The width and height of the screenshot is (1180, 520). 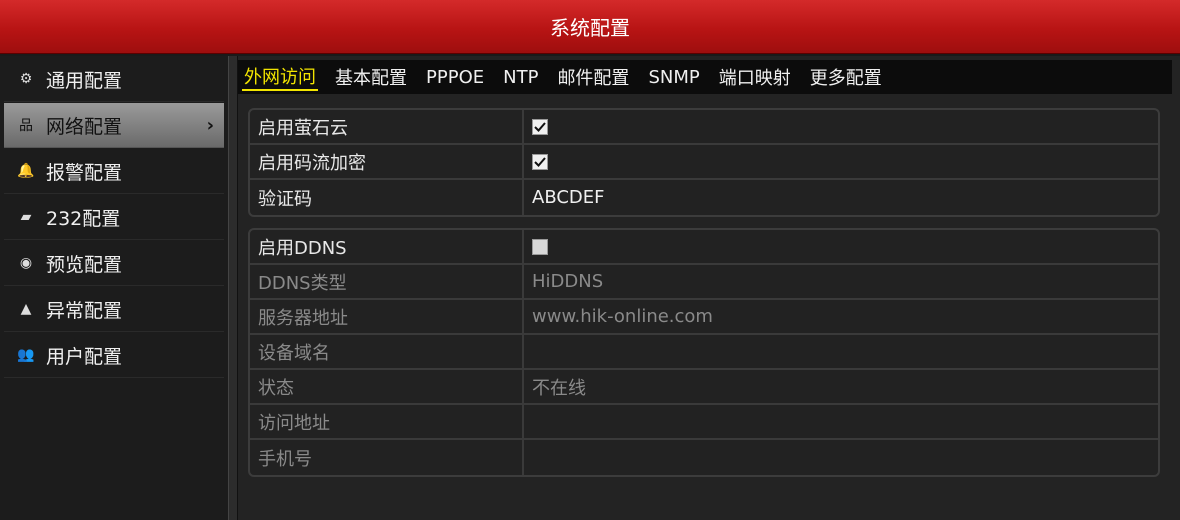 What do you see at coordinates (846, 77) in the screenshot?
I see `tab-more: 更多配置` at bounding box center [846, 77].